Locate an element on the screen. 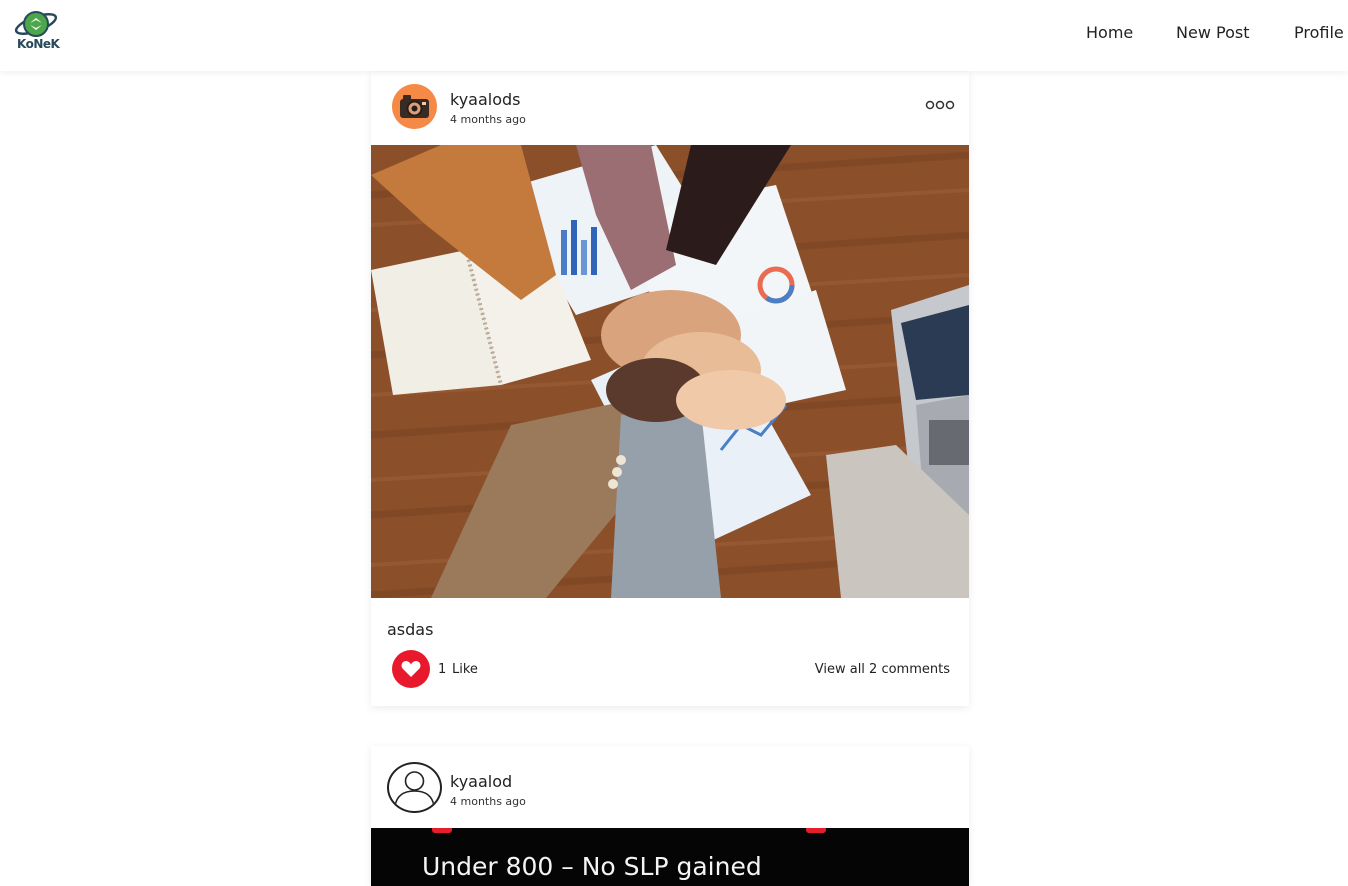 The image size is (1348, 886). nav-profile: Profile is located at coordinates (1319, 32).